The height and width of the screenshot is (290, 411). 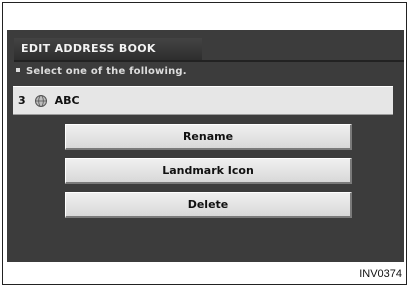 I want to click on instruction-text: Select one of the following., so click(x=101, y=71).